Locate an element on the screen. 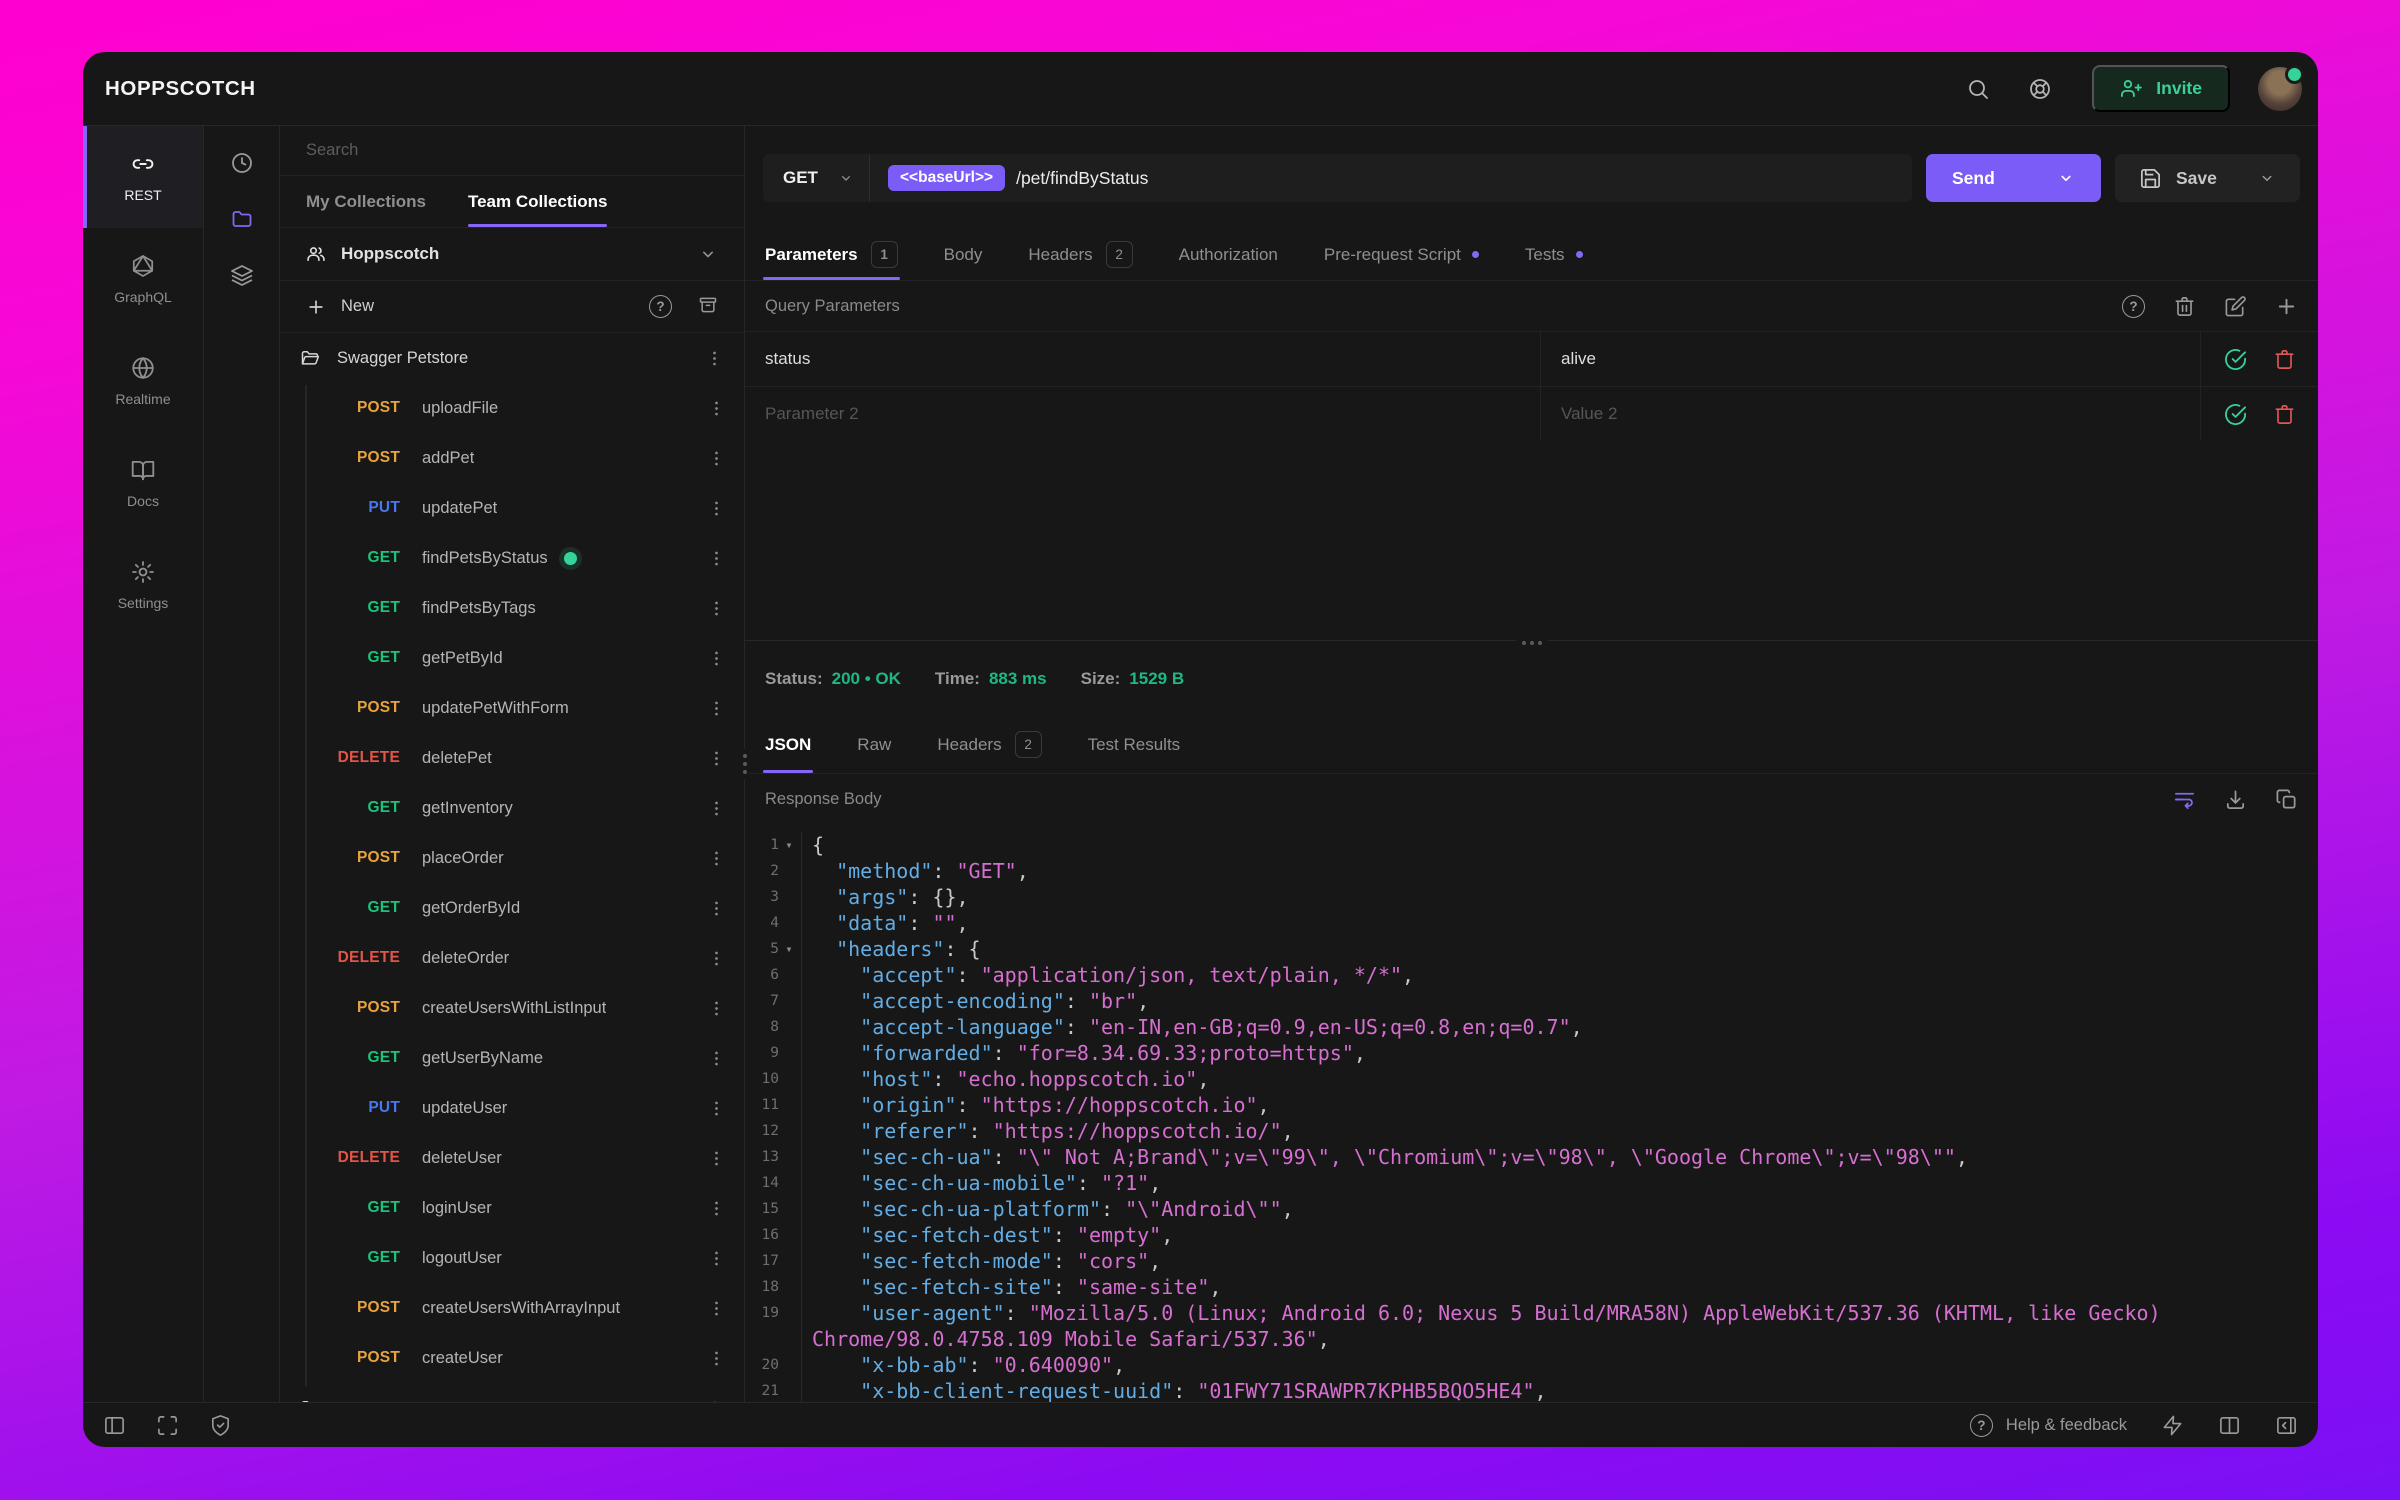 The image size is (2400, 1500). invite-button: Invite is located at coordinates (2161, 88).